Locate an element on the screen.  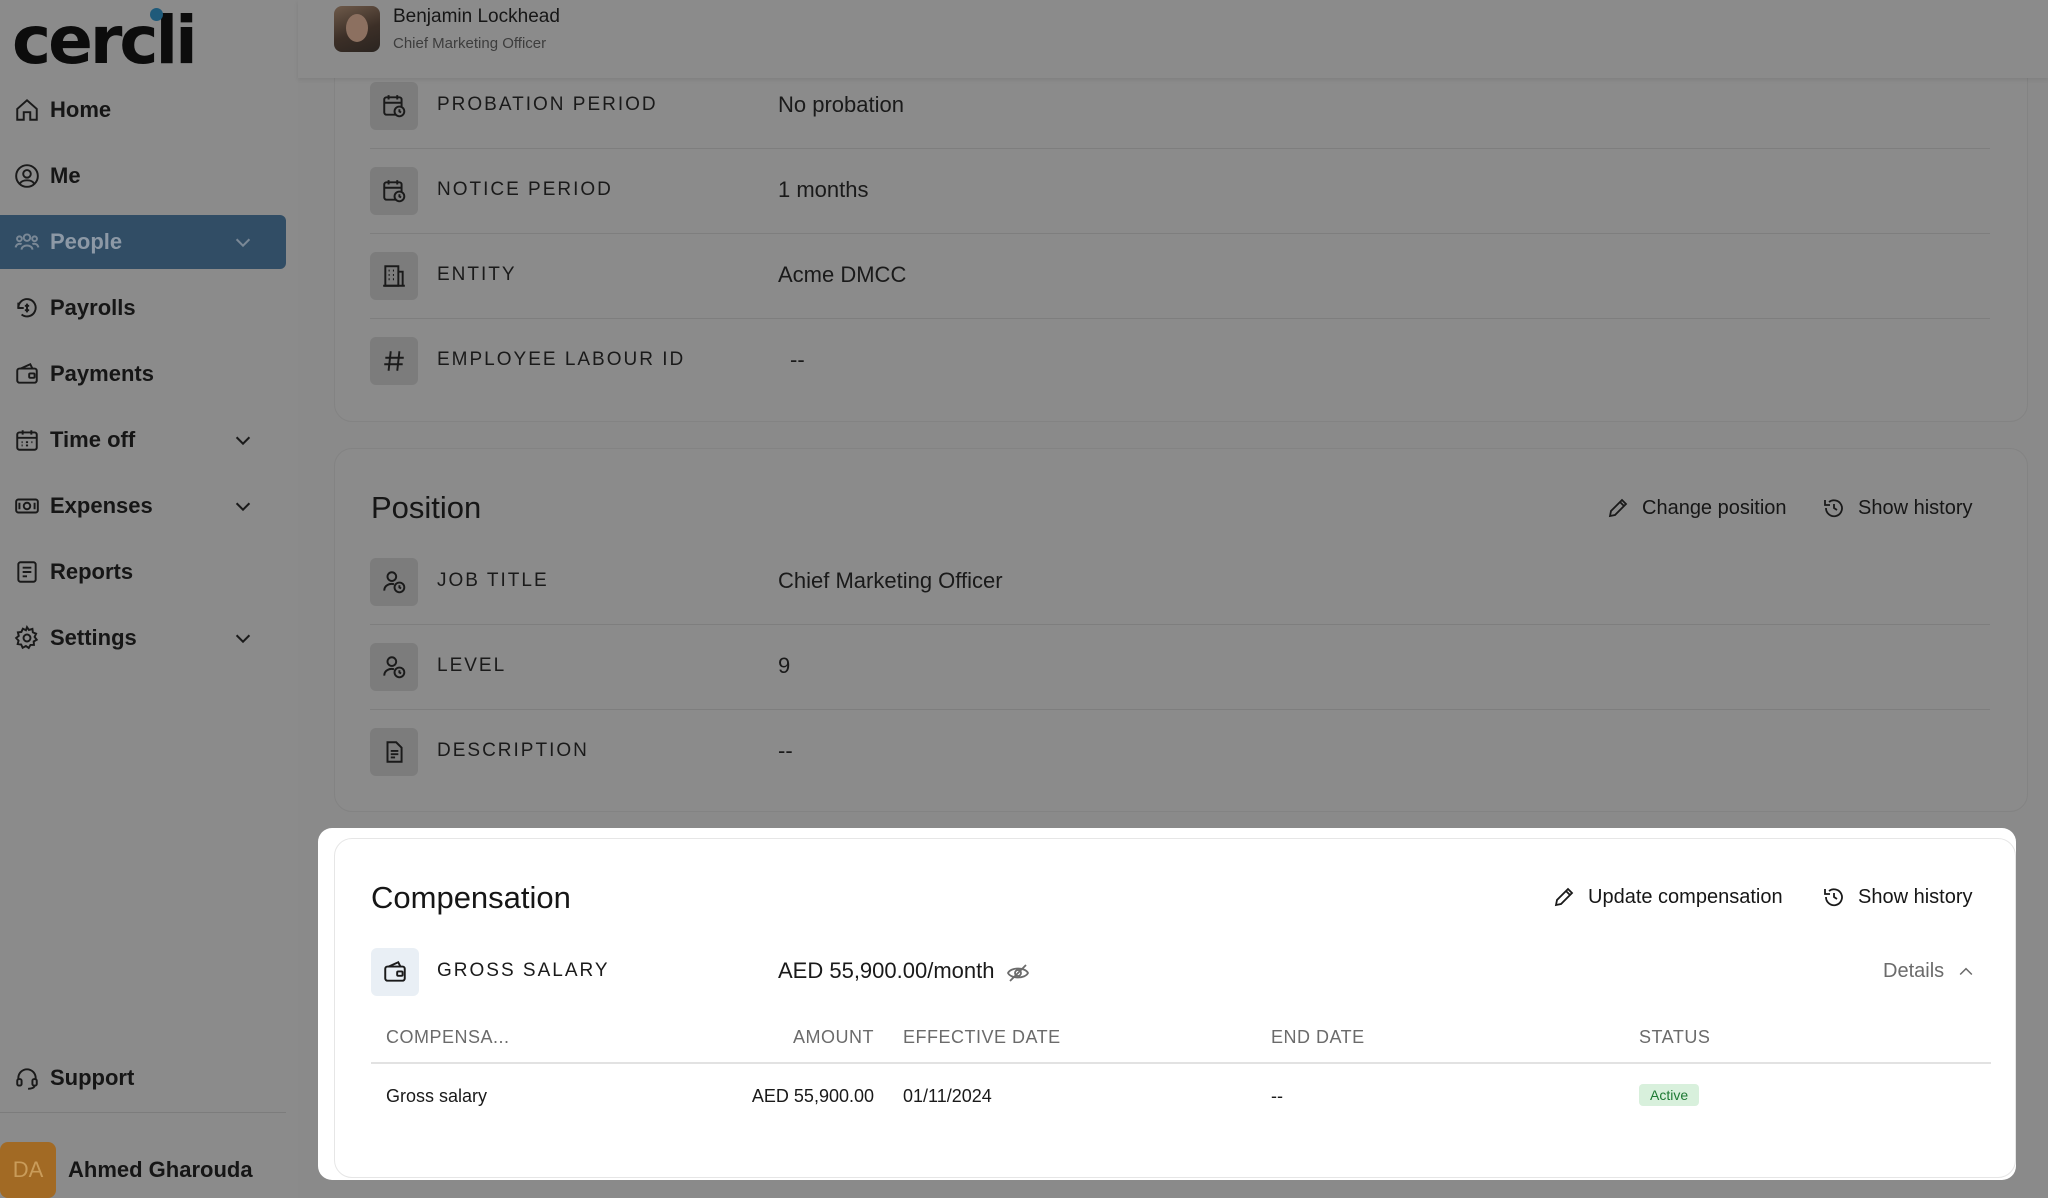
details-label: Details is located at coordinates (1914, 971).